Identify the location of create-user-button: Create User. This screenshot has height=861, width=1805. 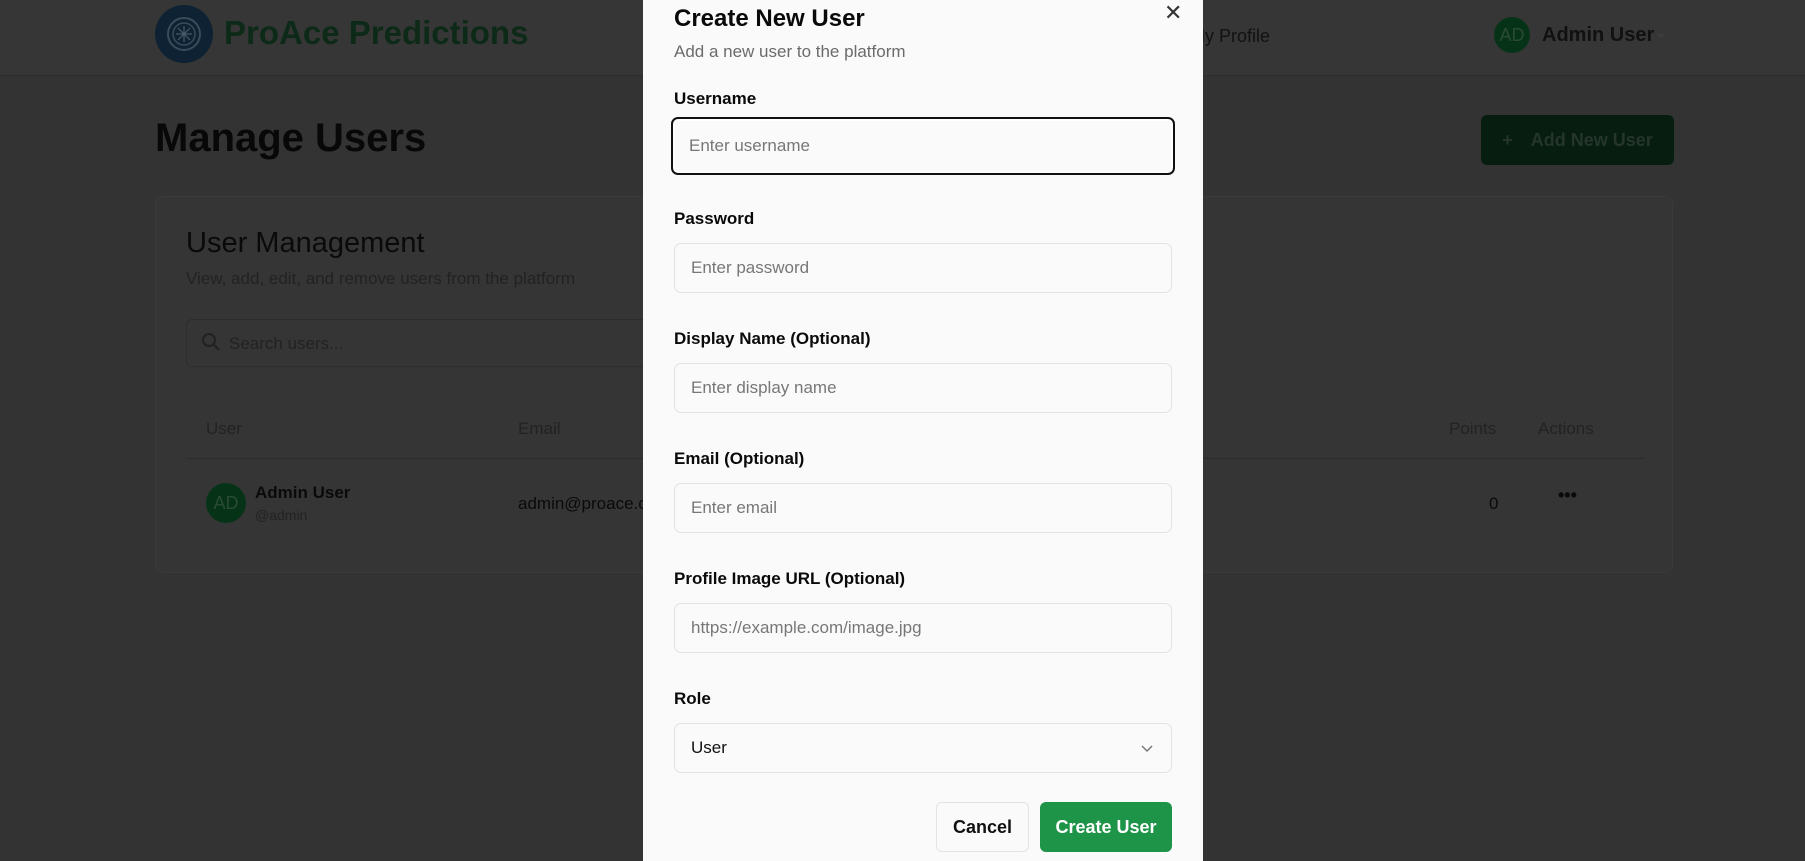
(1106, 827).